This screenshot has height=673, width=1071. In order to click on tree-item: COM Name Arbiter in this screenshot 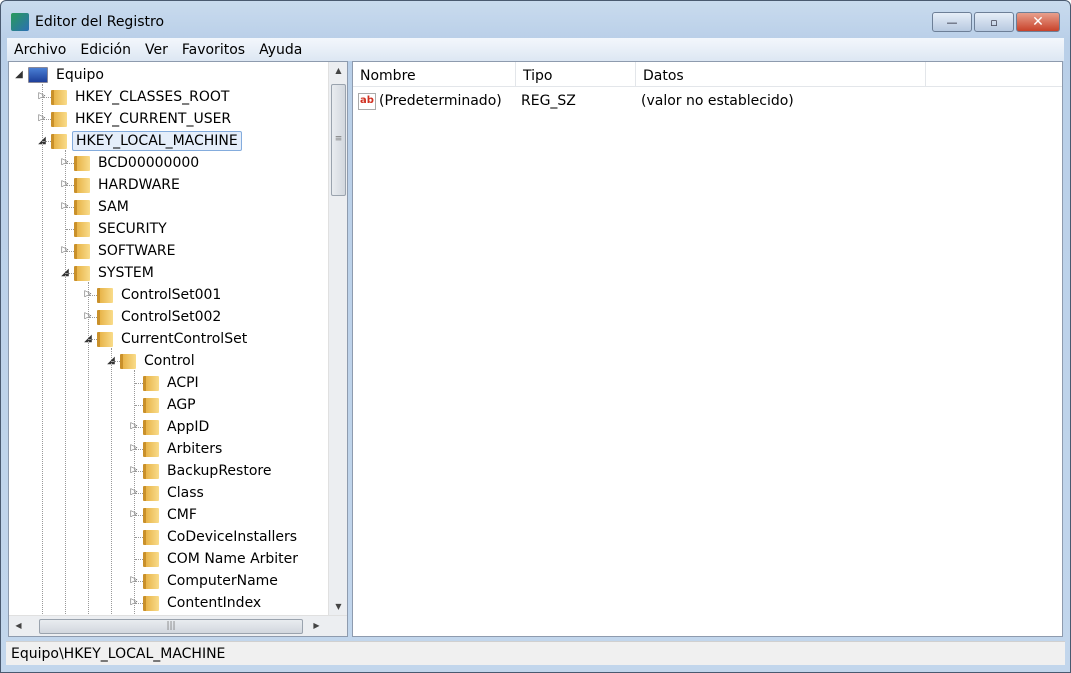, I will do `click(222, 559)`.